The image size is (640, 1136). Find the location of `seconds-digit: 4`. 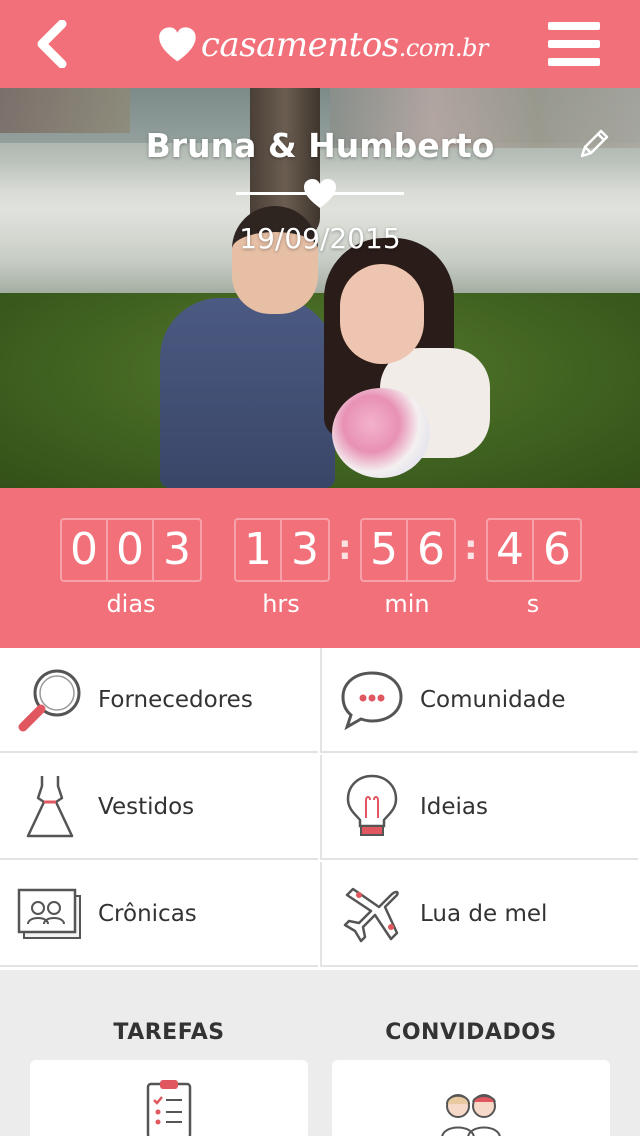

seconds-digit: 4 is located at coordinates (511, 550).